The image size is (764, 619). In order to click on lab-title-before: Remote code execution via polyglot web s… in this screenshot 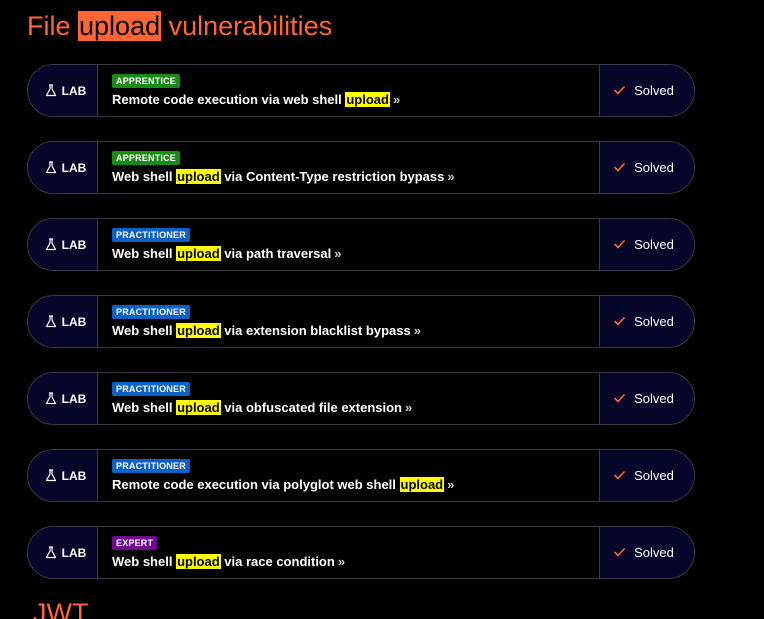, I will do `click(256, 484)`.